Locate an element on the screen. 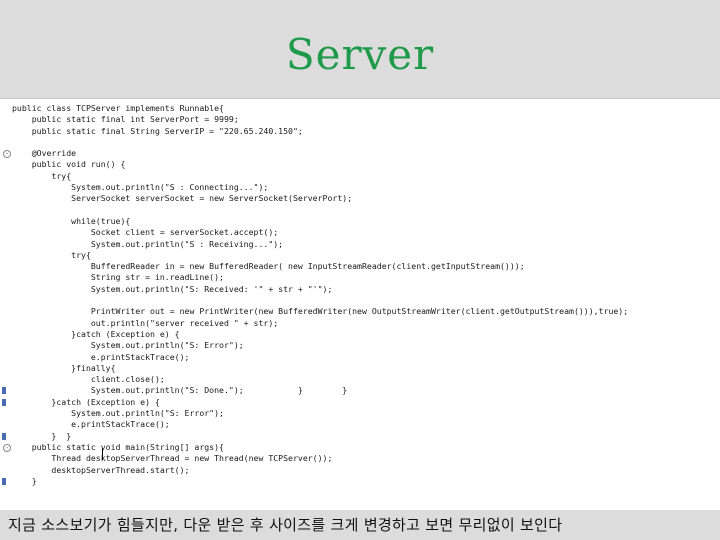 The height and width of the screenshot is (540, 720). code-line: out.println("server received " + str); is located at coordinates (145, 322).